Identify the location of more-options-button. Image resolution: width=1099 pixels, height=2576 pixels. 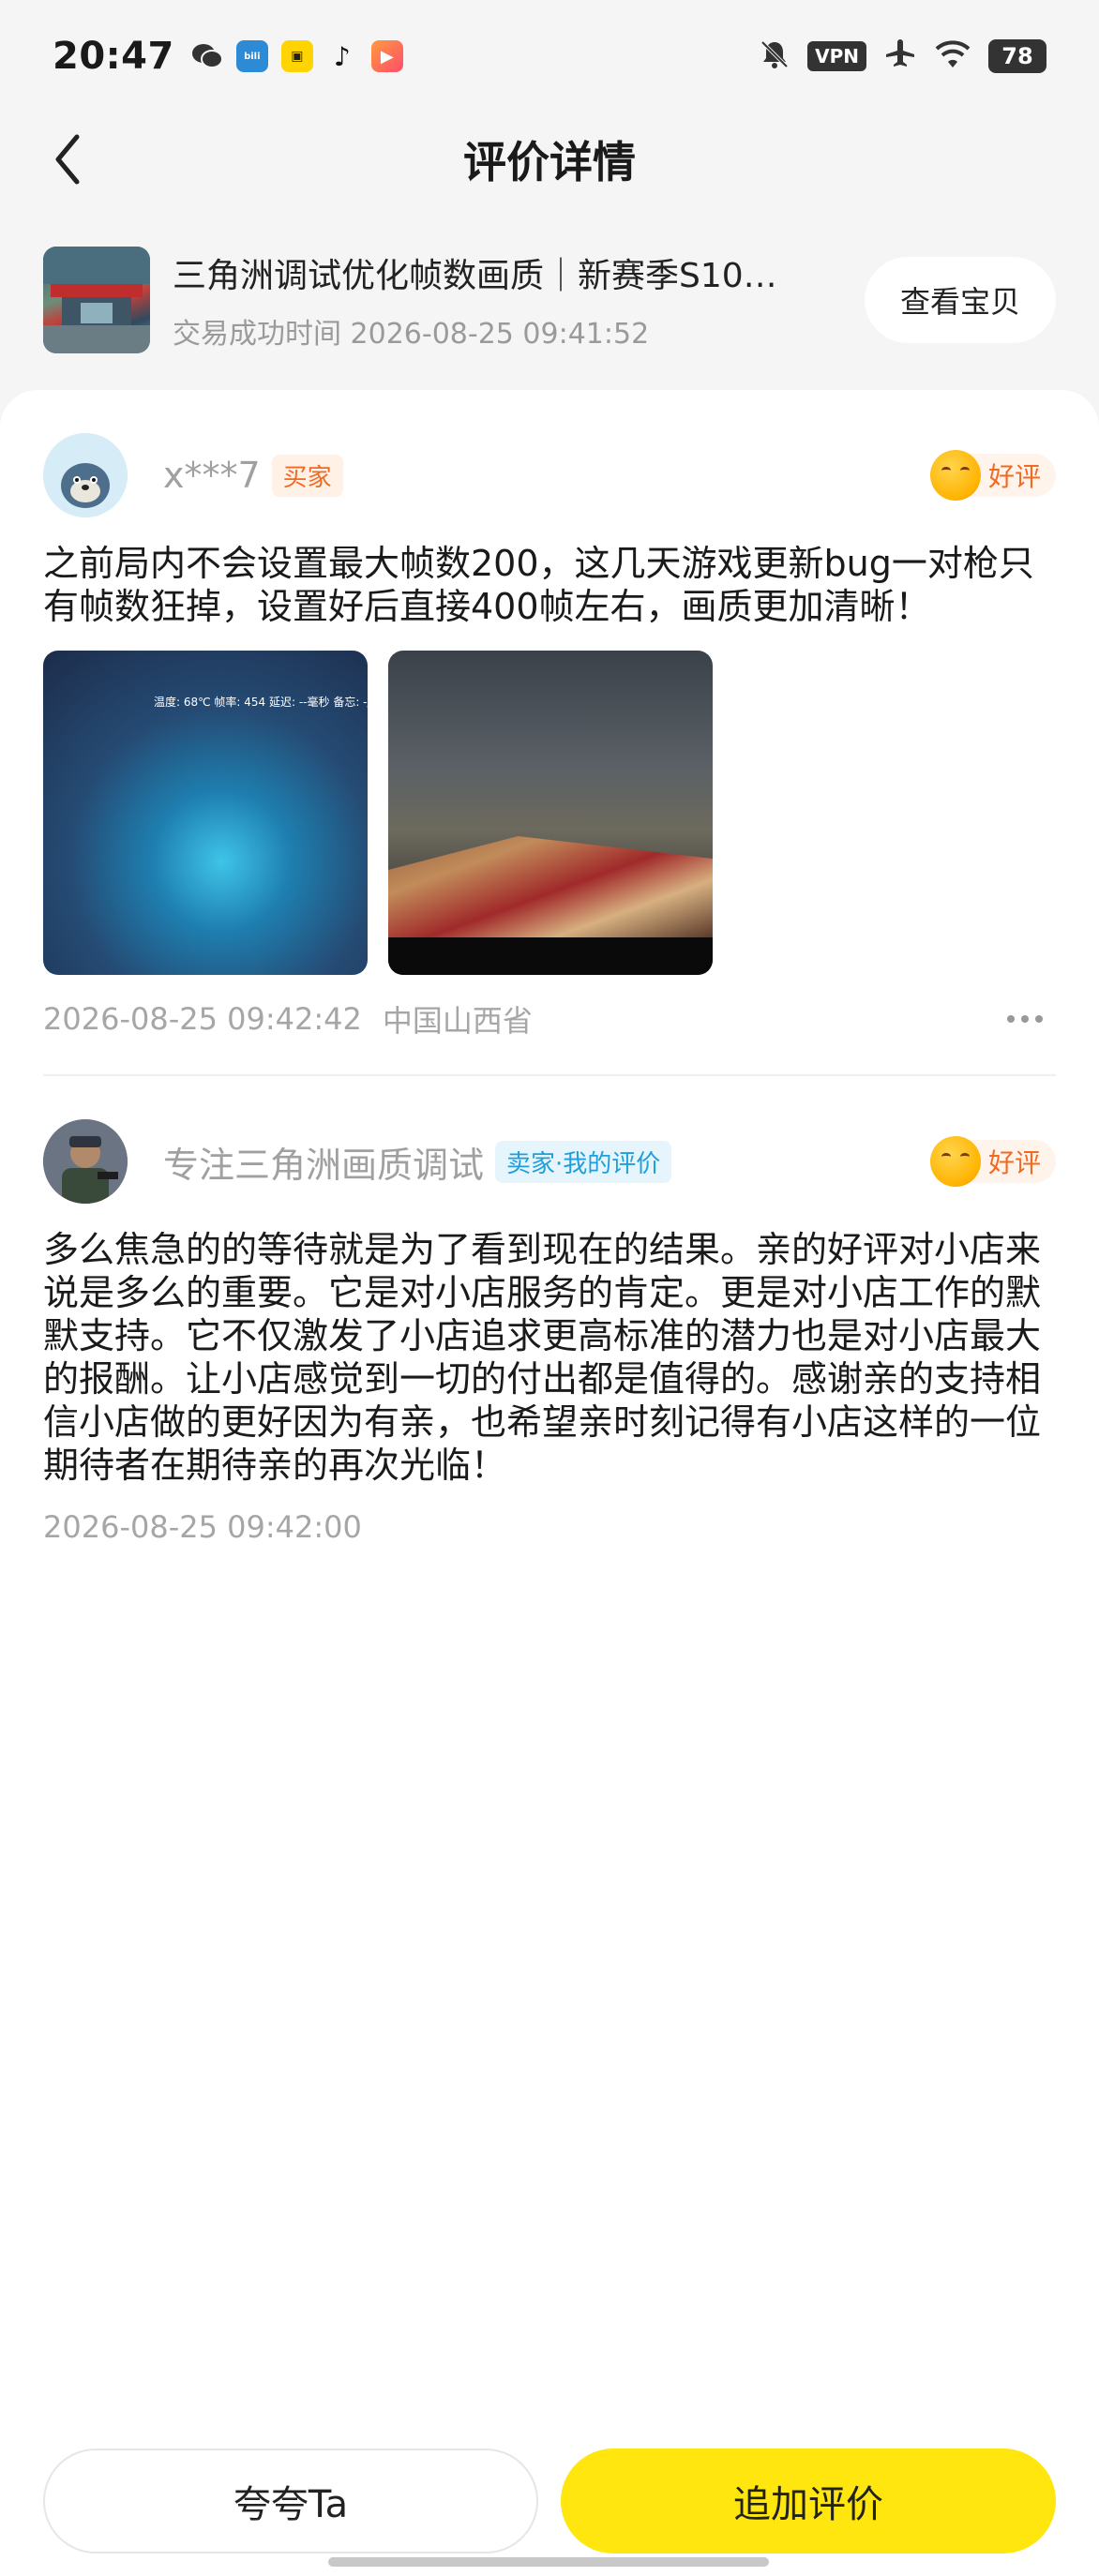
(1031, 1019).